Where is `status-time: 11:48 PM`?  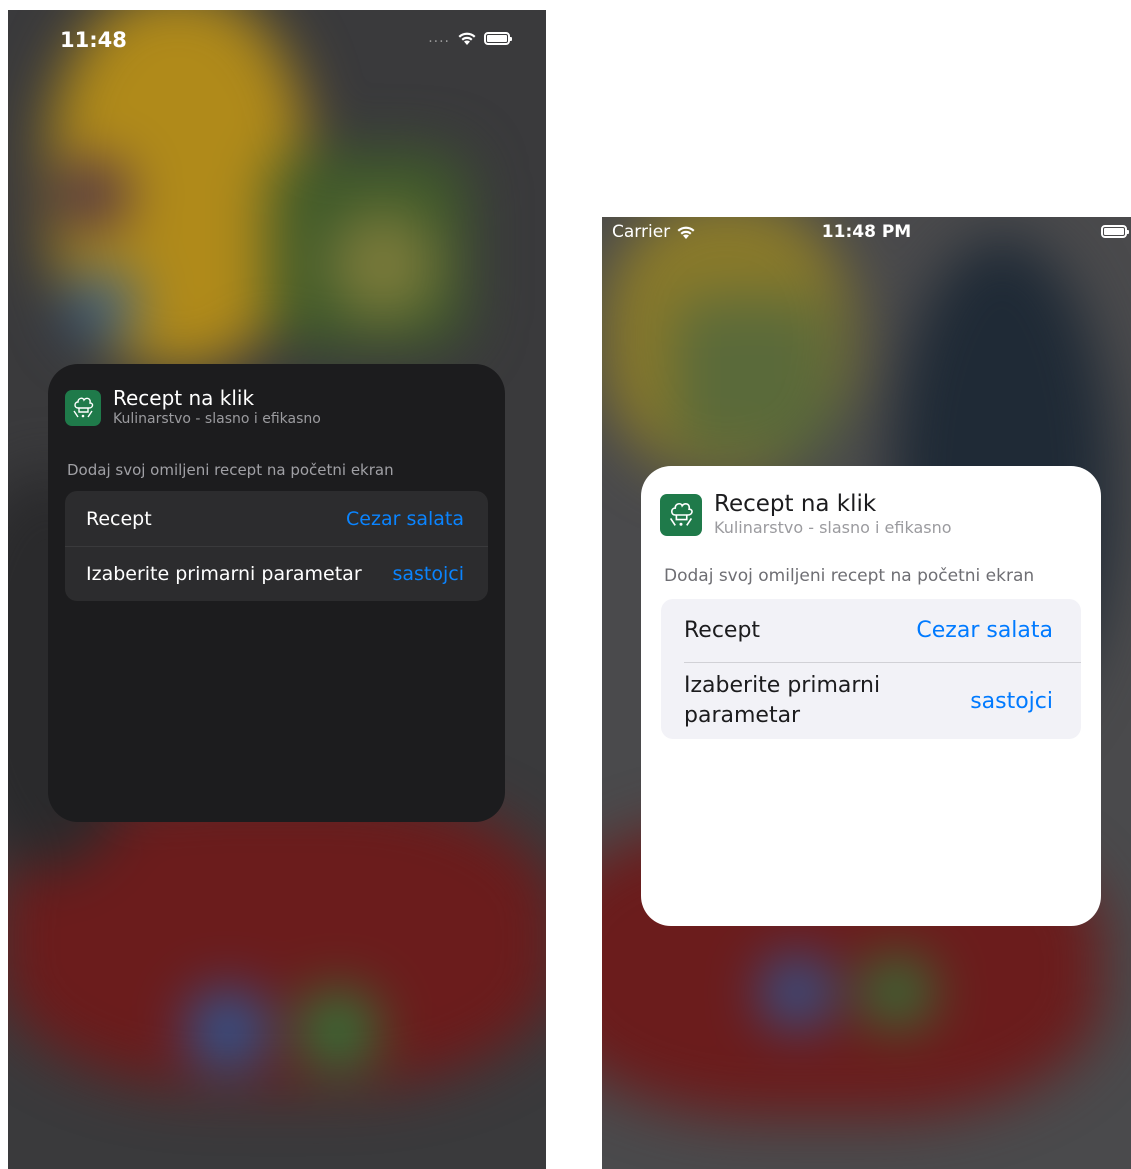 status-time: 11:48 PM is located at coordinates (866, 232).